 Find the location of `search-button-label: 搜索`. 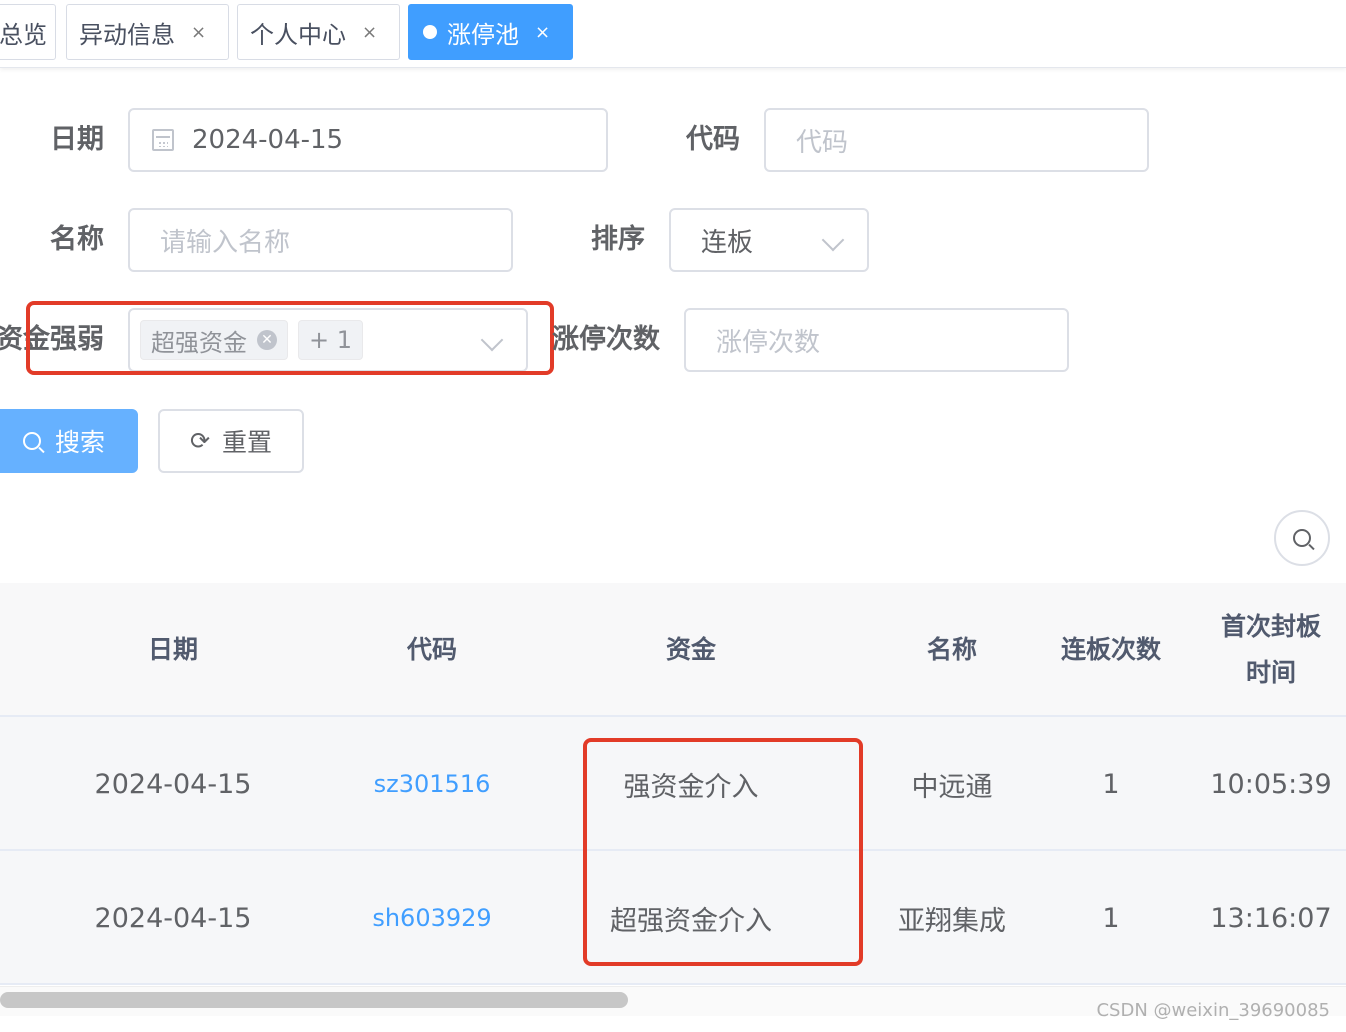

search-button-label: 搜索 is located at coordinates (79, 442).